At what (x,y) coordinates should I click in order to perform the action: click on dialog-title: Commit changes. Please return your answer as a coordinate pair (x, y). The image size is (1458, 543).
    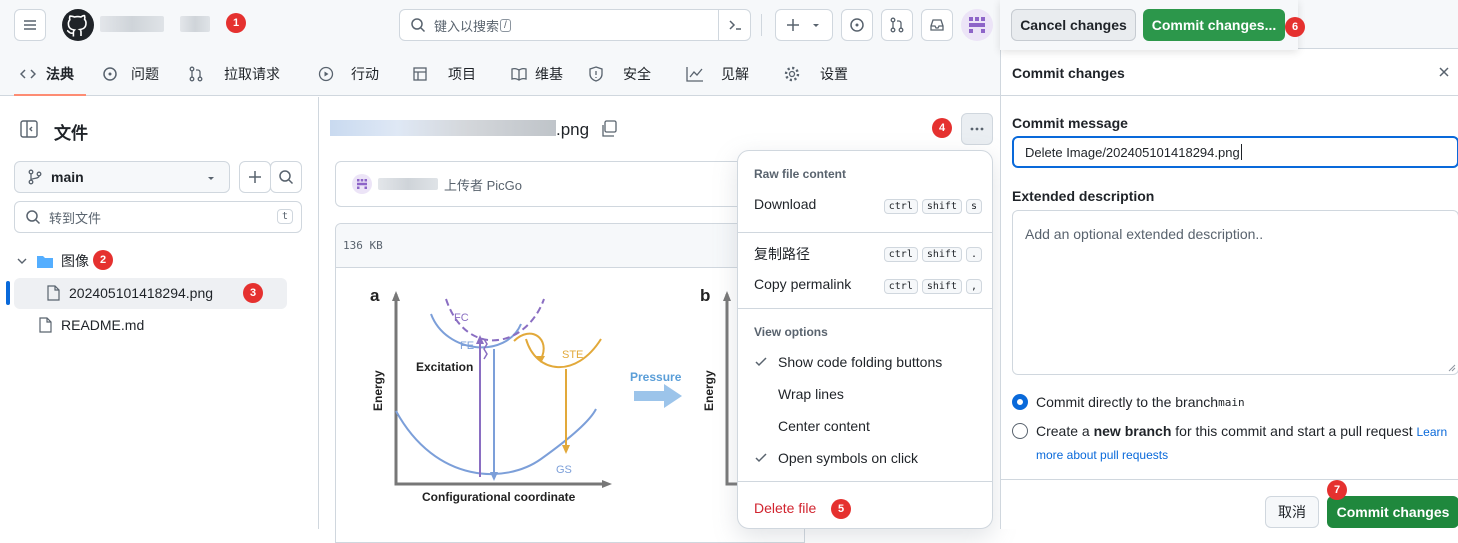
    Looking at the image, I should click on (1068, 73).